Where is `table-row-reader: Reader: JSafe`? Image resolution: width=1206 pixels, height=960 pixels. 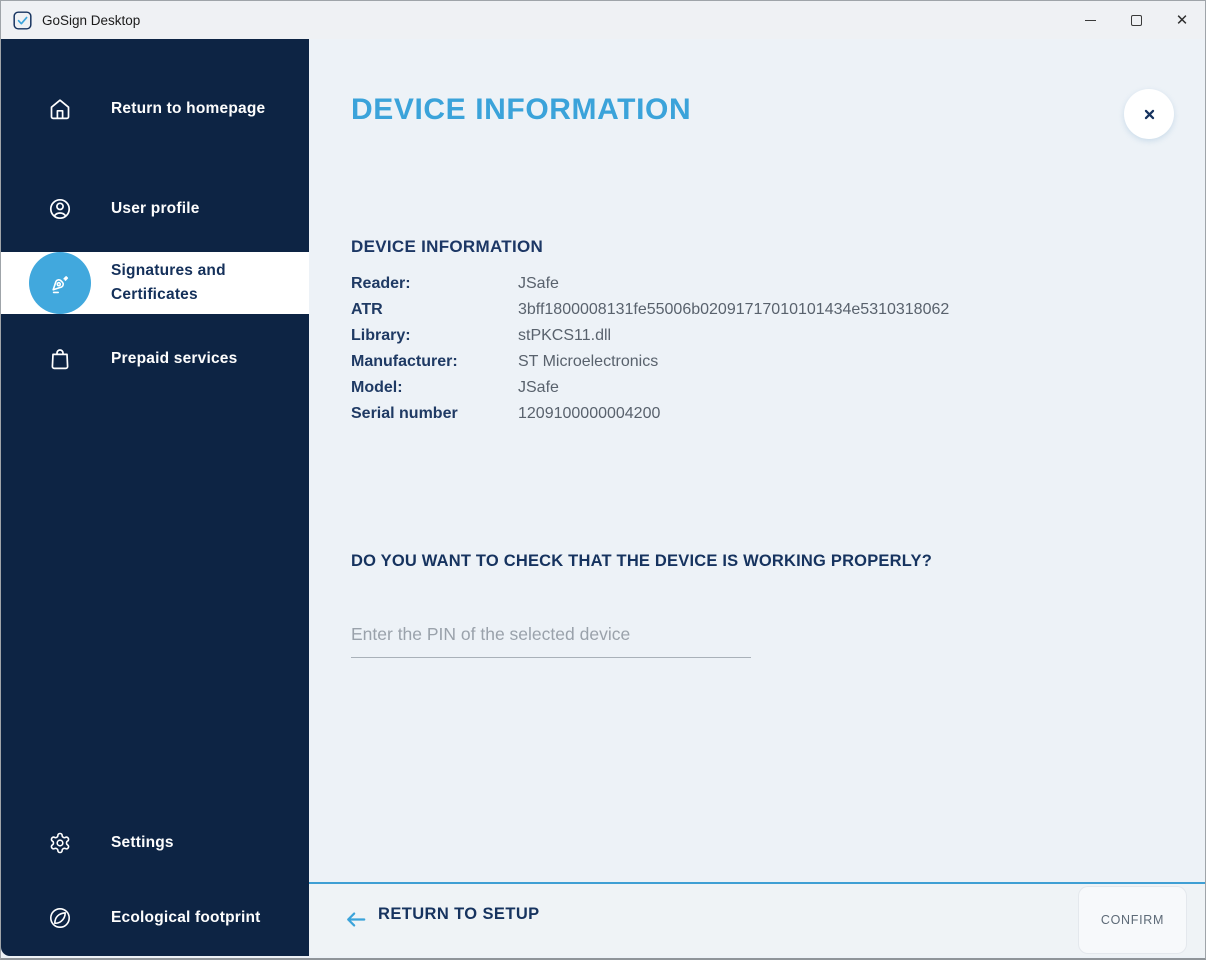 table-row-reader: Reader: JSafe is located at coordinates (701, 284).